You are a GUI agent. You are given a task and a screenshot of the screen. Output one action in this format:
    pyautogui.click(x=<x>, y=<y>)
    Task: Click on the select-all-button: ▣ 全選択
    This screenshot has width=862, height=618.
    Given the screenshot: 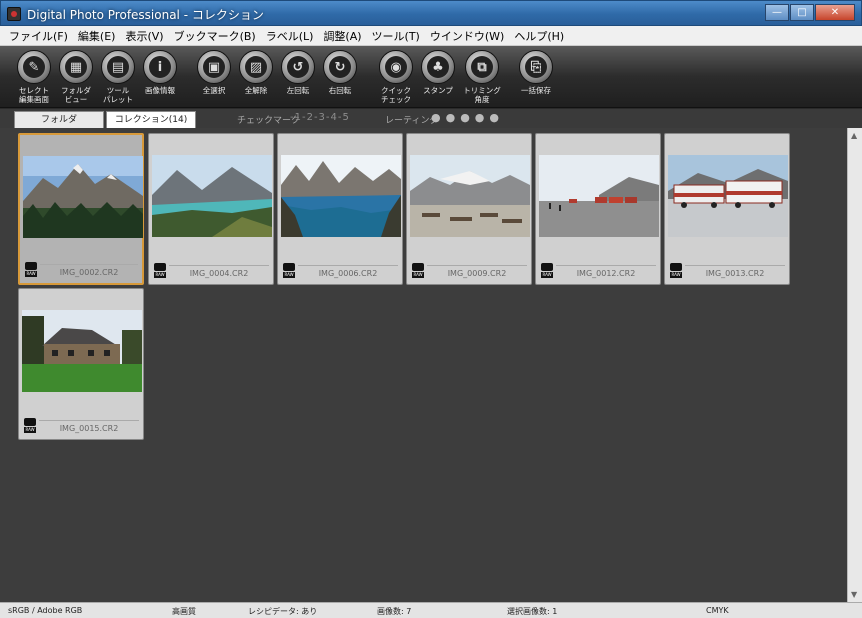 What is the action you would take?
    pyautogui.click(x=214, y=72)
    